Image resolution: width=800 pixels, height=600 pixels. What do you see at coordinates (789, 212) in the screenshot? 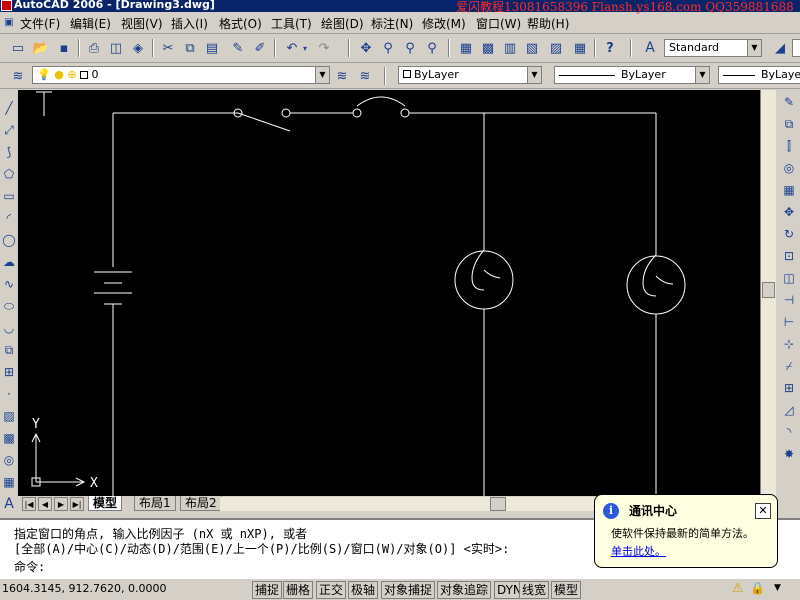
I see `move-icon: ✥` at bounding box center [789, 212].